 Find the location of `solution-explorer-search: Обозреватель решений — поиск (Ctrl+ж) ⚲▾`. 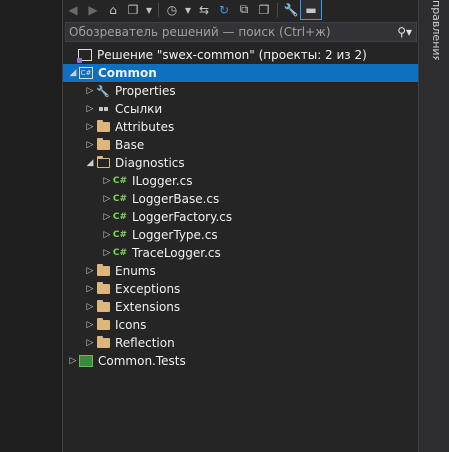

solution-explorer-search: Обозреватель решений — поиск (Ctrl+ж) ⚲▾ is located at coordinates (241, 32).